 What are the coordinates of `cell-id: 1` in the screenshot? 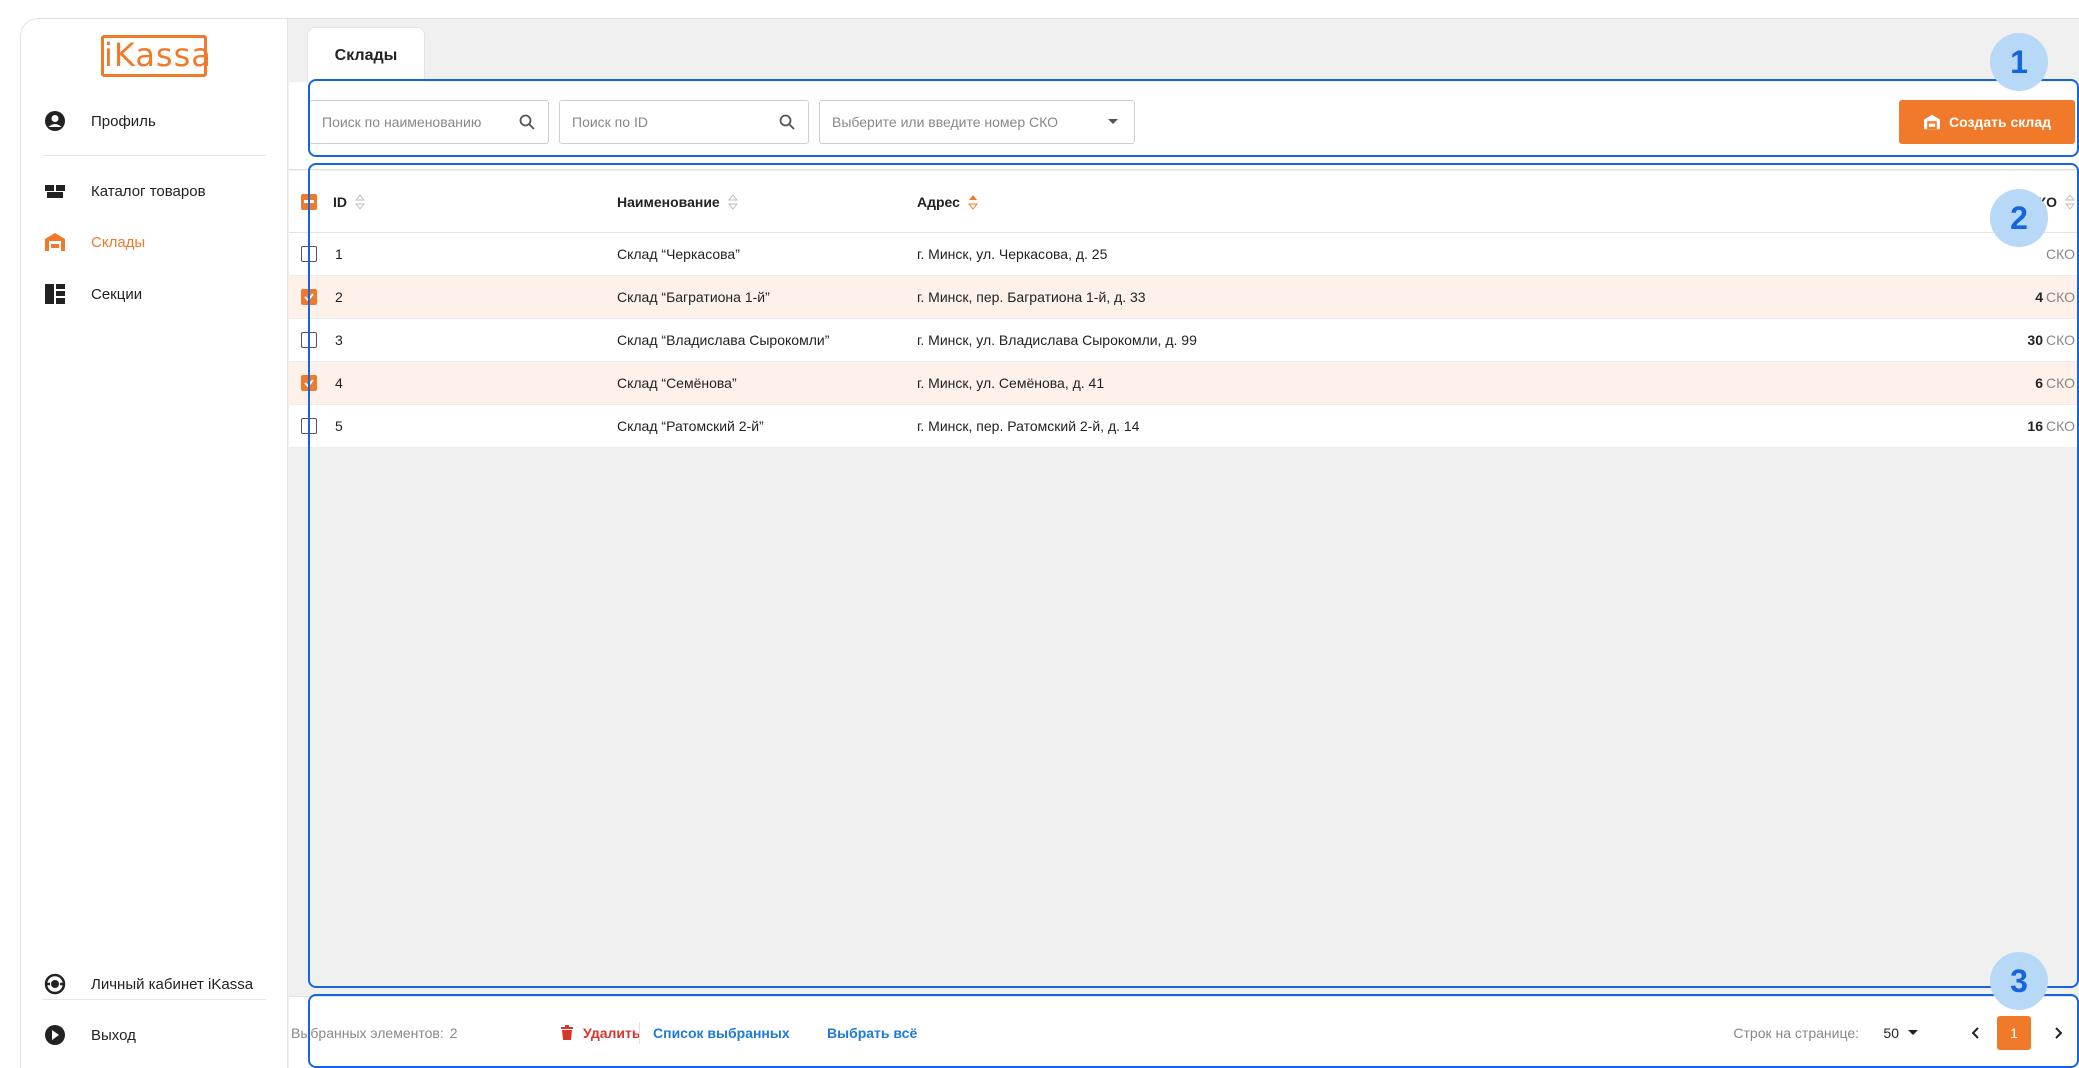 It's located at (339, 254).